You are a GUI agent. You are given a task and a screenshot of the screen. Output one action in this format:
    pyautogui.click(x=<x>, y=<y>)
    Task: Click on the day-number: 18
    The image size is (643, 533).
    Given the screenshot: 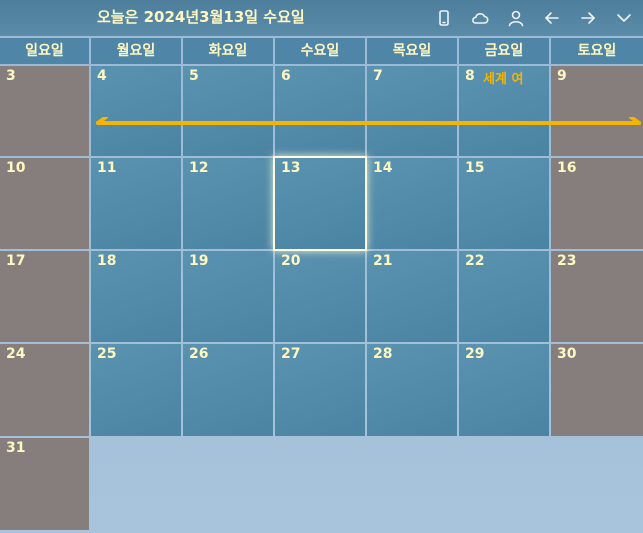 What is the action you would take?
    pyautogui.click(x=107, y=261)
    